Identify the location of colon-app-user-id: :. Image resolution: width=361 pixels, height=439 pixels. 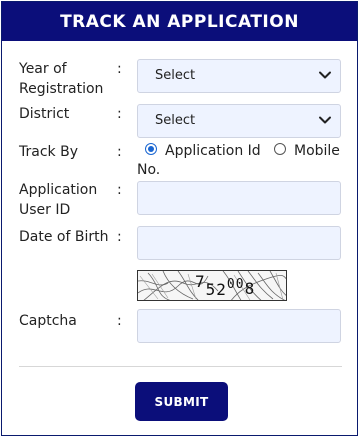
(119, 190).